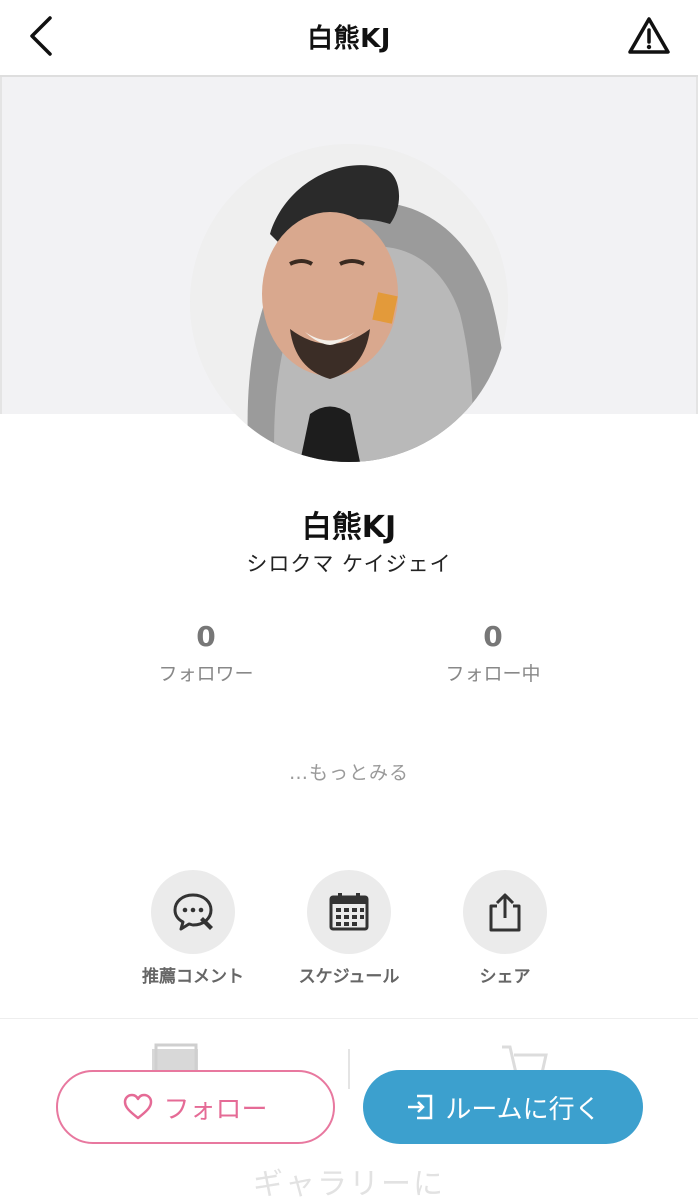 This screenshot has width=698, height=1203. I want to click on share-button: シェア, so click(505, 928).